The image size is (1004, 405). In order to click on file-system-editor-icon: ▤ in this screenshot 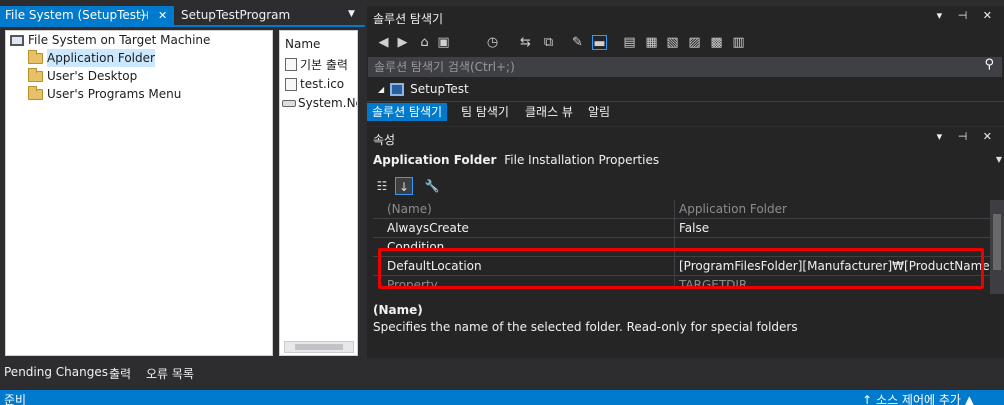, I will do `click(629, 42)`.